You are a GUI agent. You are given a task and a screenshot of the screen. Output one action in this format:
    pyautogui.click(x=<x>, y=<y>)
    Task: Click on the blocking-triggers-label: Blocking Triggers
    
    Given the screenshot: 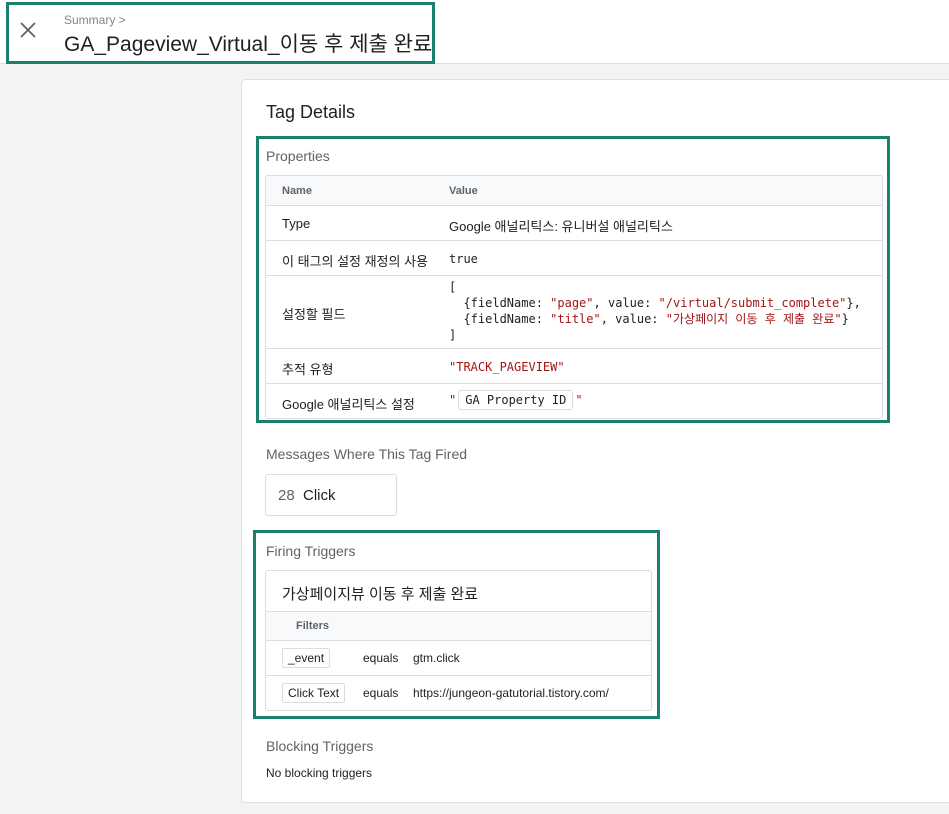 What is the action you would take?
    pyautogui.click(x=320, y=746)
    